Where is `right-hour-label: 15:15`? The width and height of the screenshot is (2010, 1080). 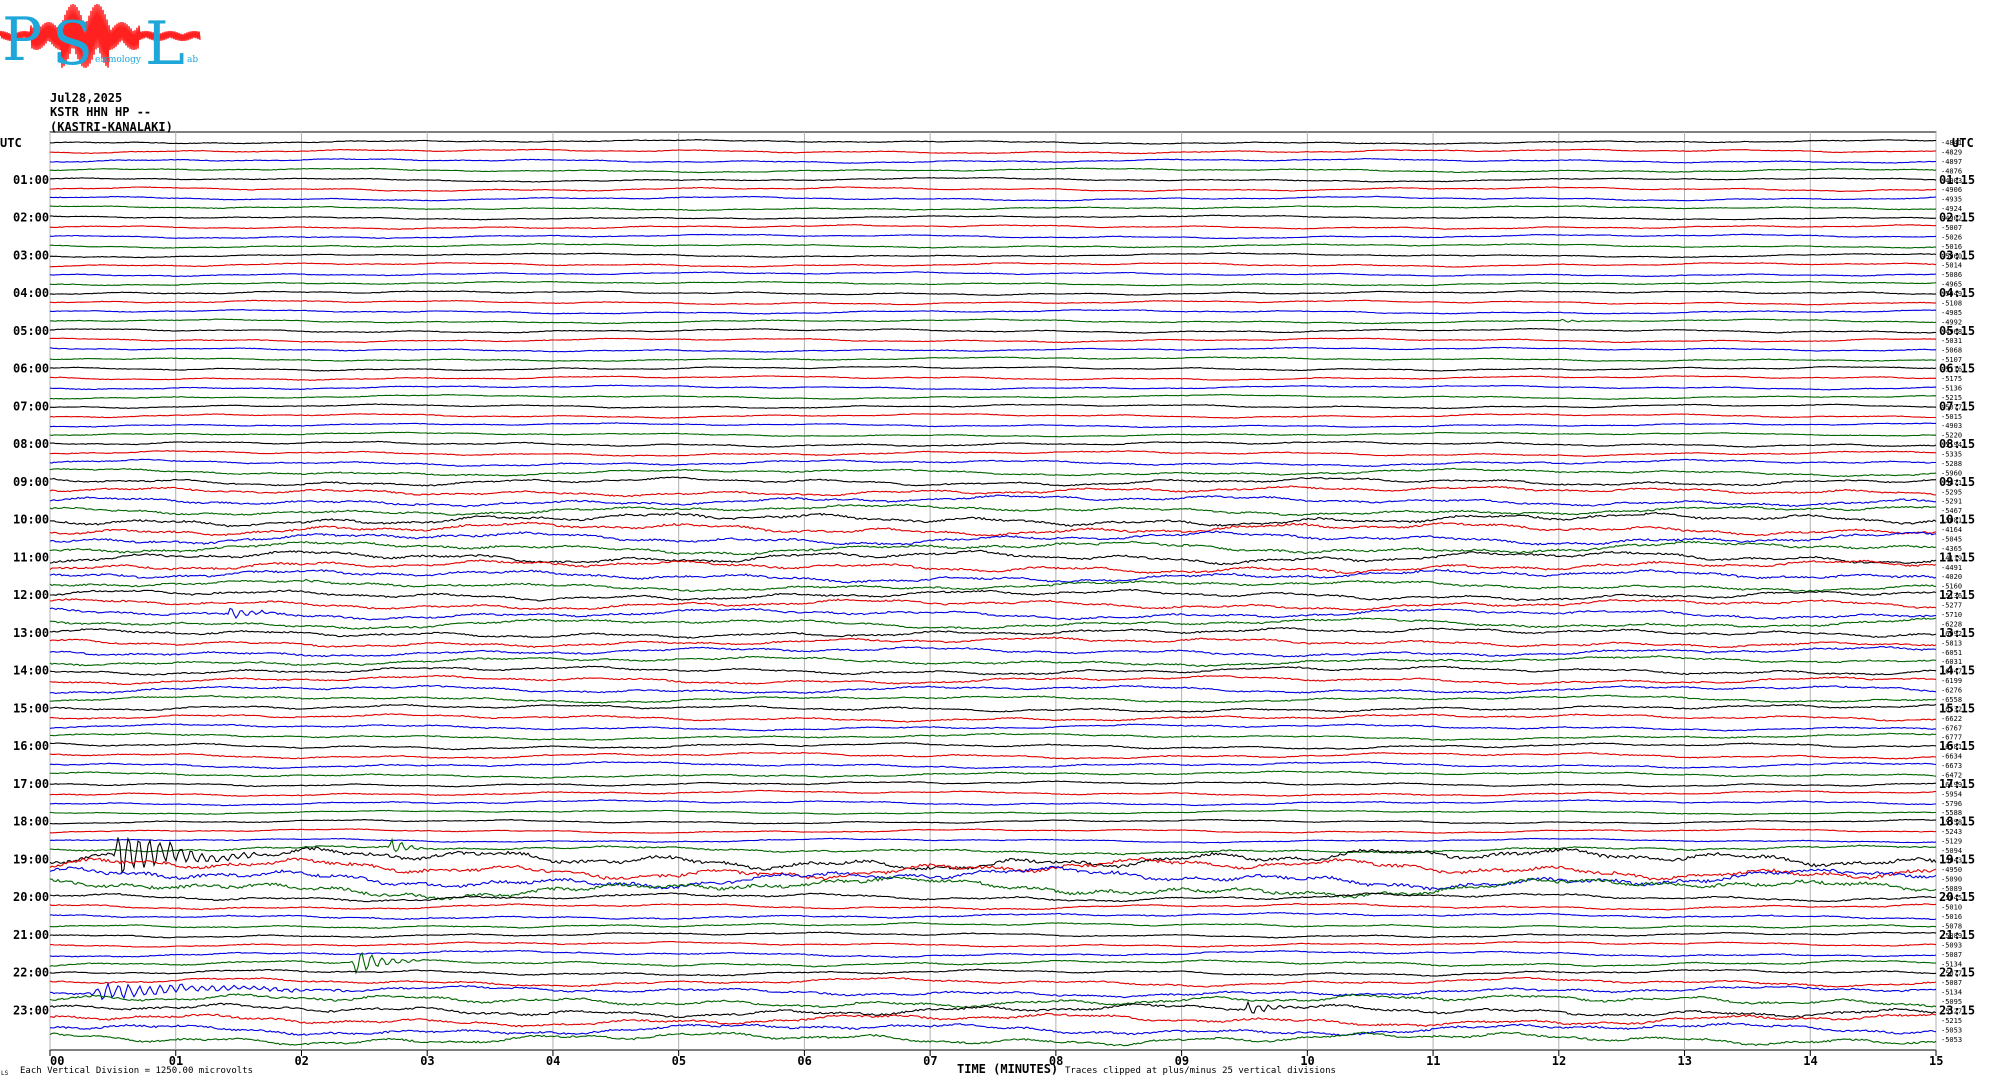
right-hour-label: 15:15 is located at coordinates (1957, 708).